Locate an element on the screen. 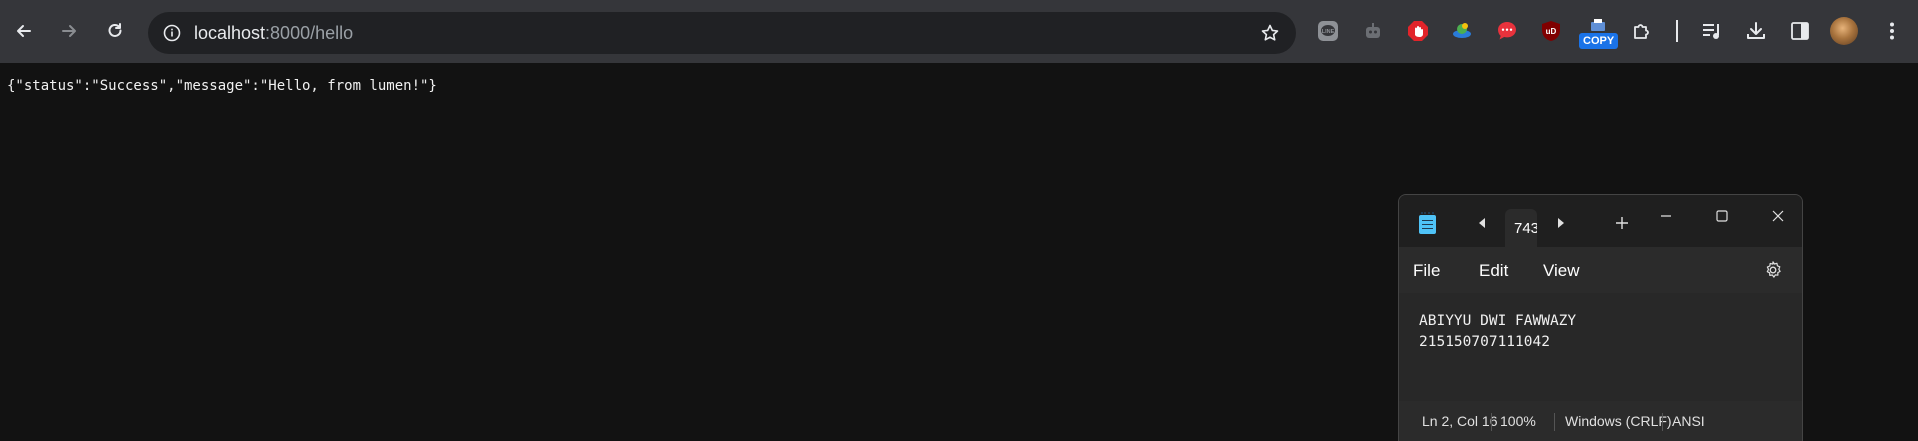 The width and height of the screenshot is (1918, 441). browser-menu-button is located at coordinates (1892, 31).